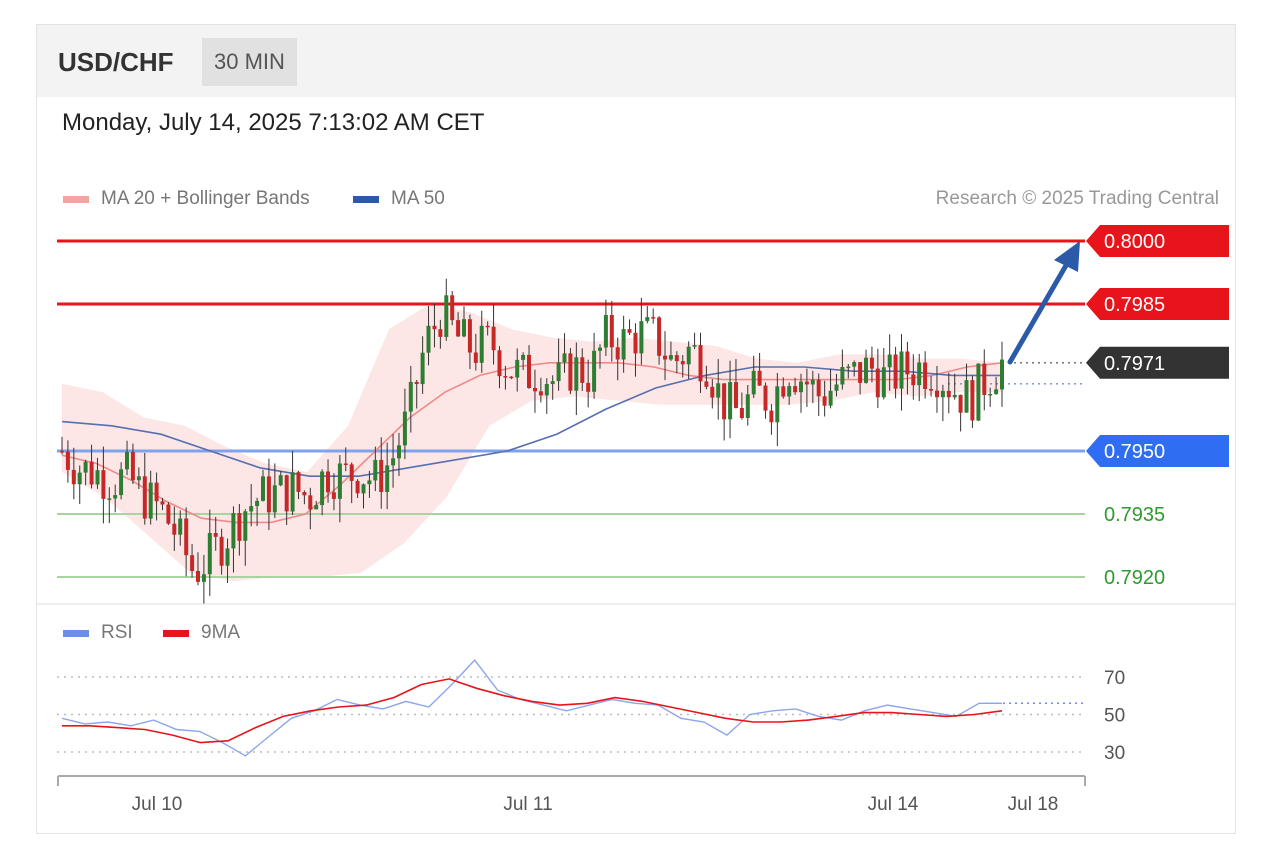 The width and height of the screenshot is (1272, 868). What do you see at coordinates (1157, 241) in the screenshot?
I see `price-label-resistance: 0.8000` at bounding box center [1157, 241].